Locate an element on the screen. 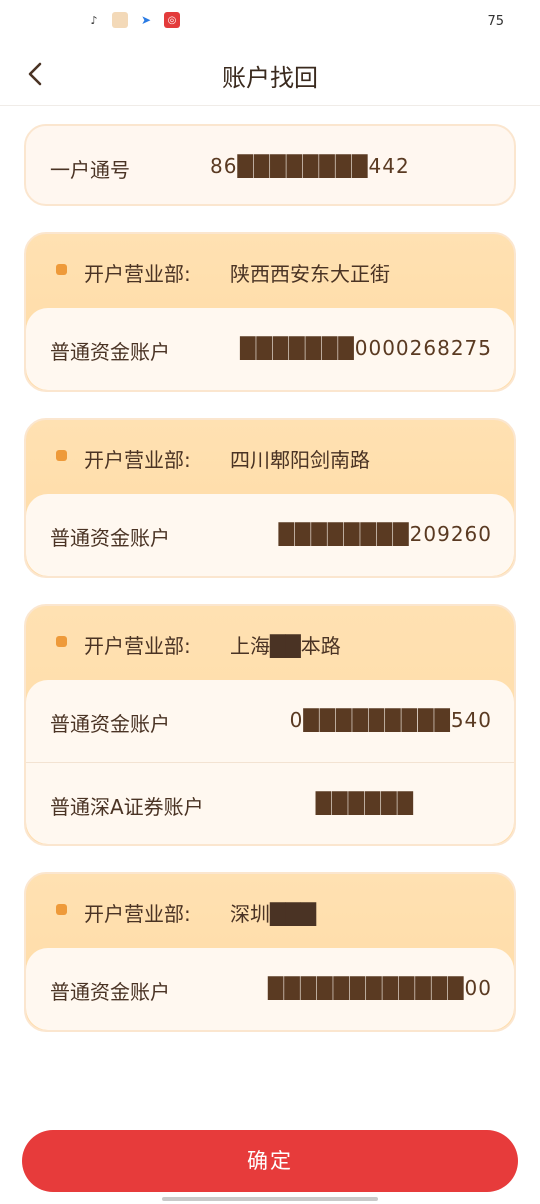  account-list: 普通资金账户 0█████████540 普通深A证券账户 ██████ is located at coordinates (270, 762).